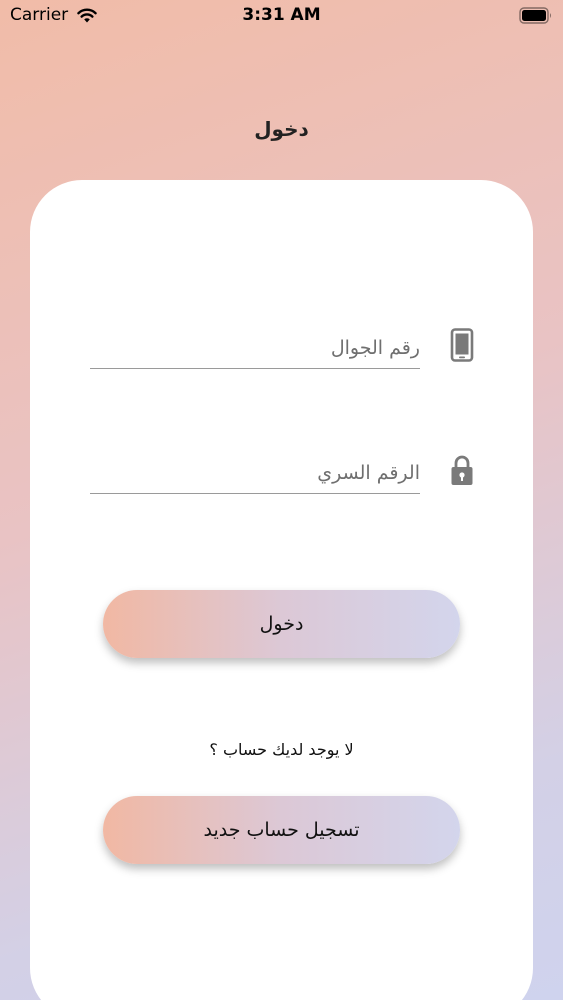 Image resolution: width=563 pixels, height=1000 pixels. I want to click on page-title: دخول, so click(281, 129).